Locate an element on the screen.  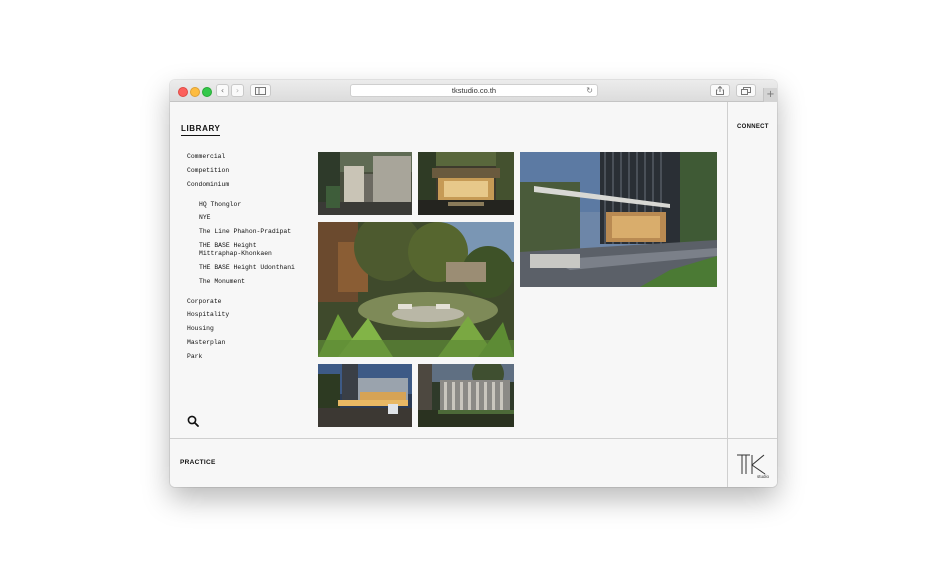
photo-lit-lobby-entrance is located at coordinates (466, 183).